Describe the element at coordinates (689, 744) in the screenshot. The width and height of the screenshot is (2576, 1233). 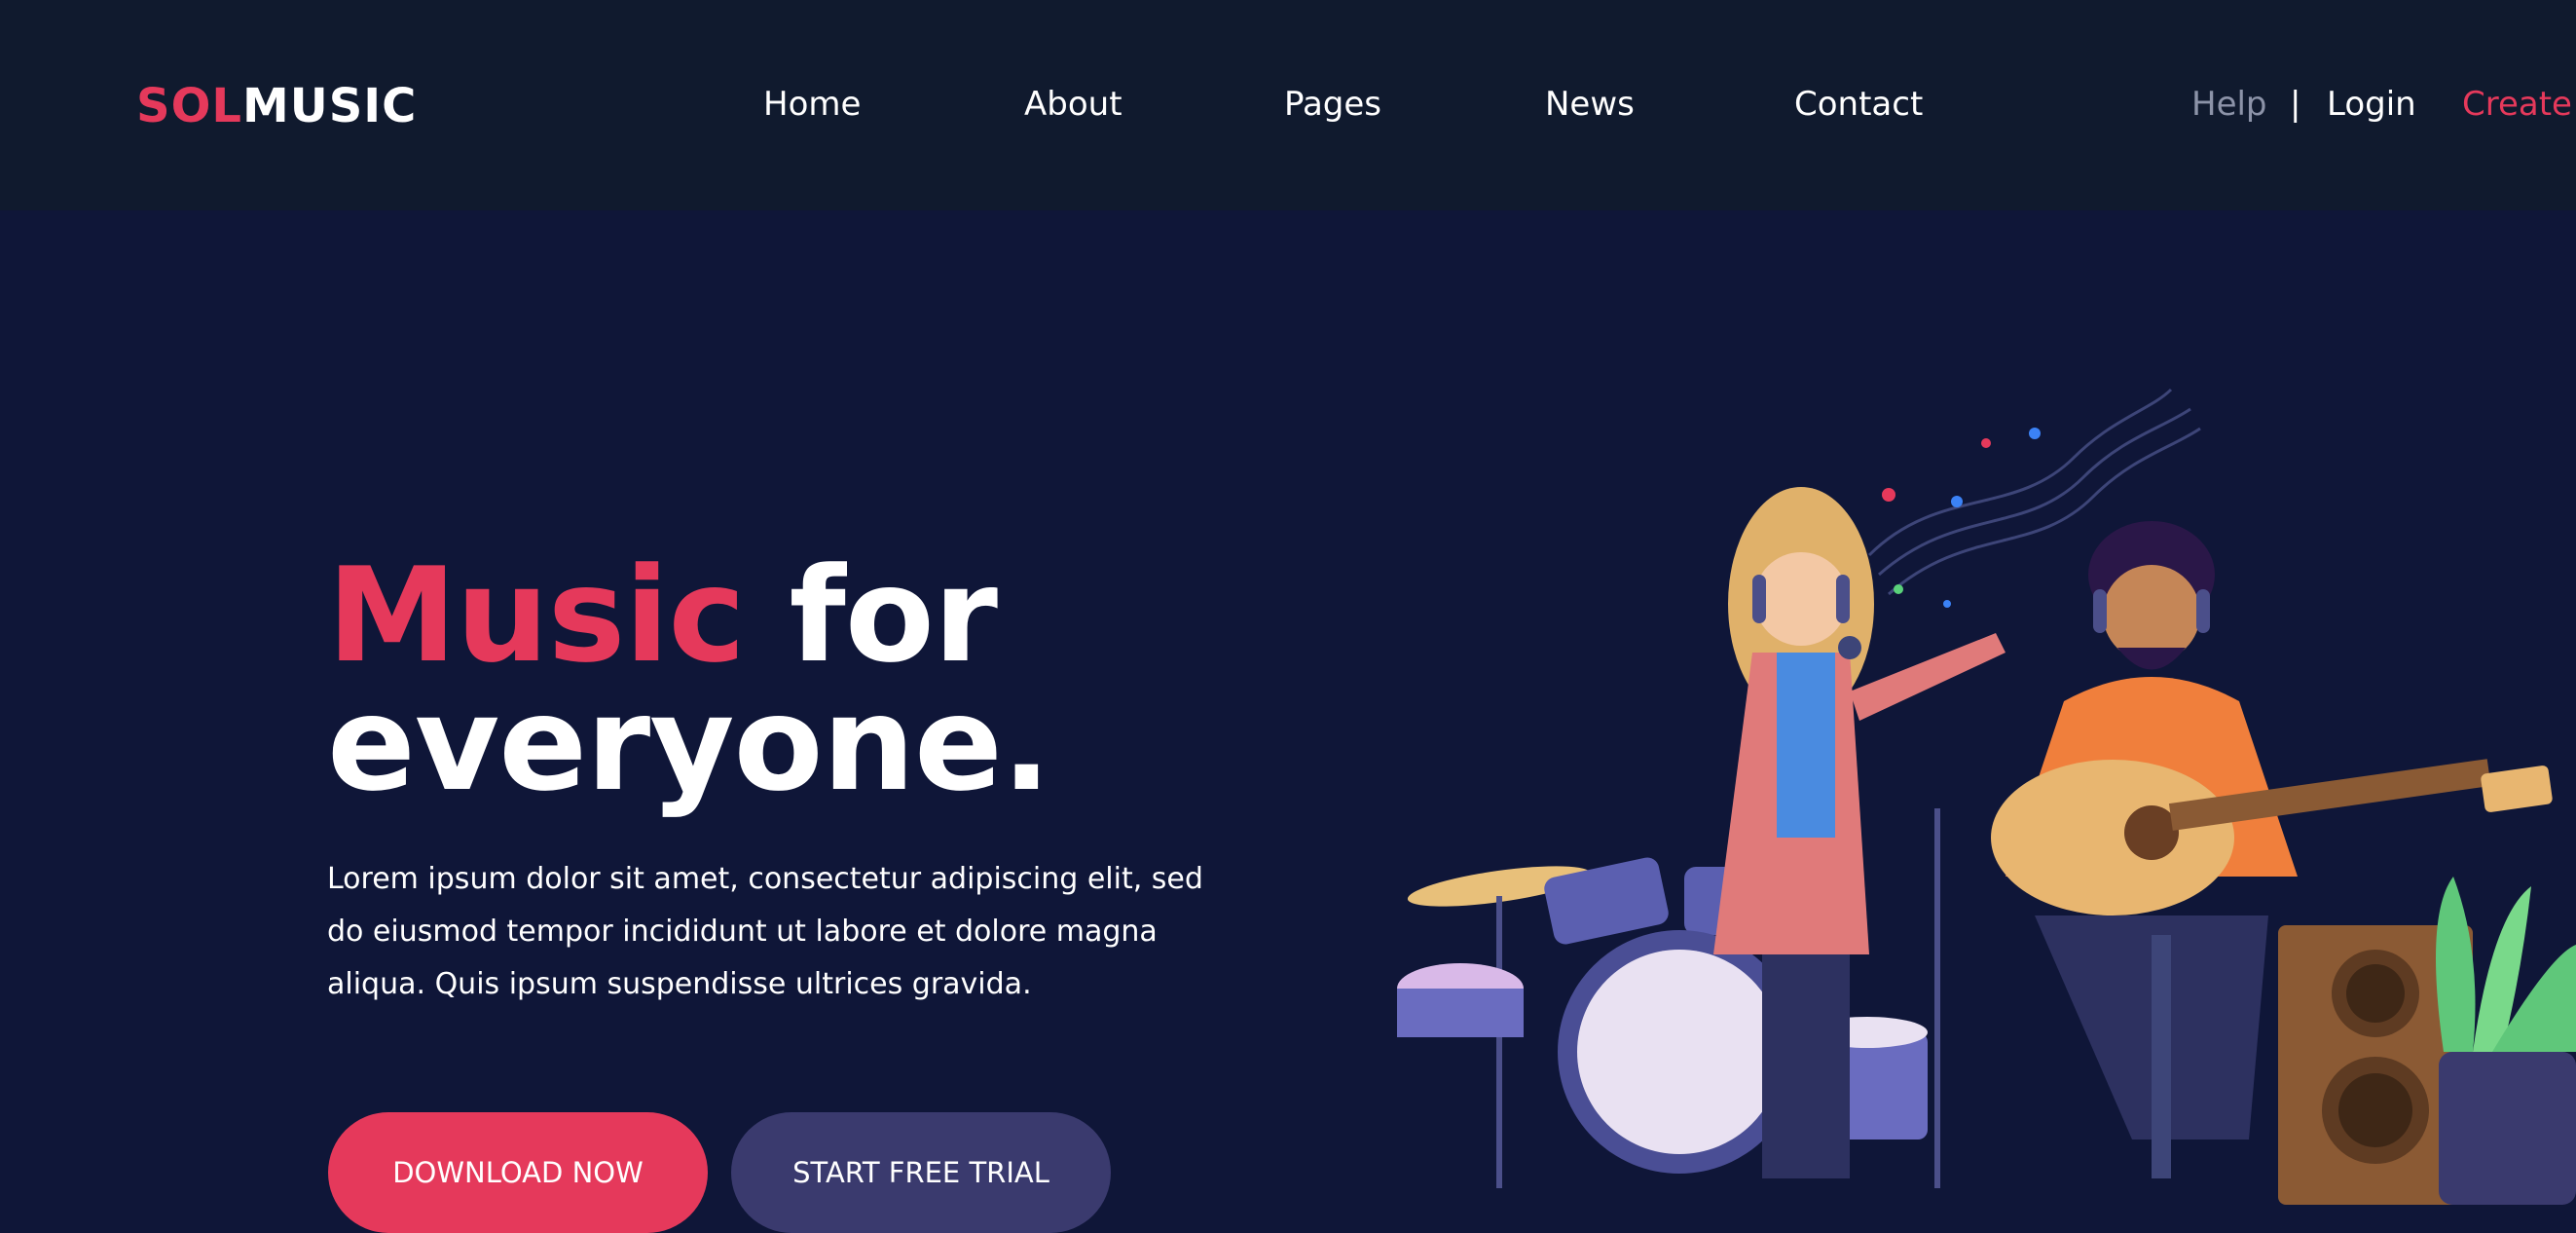
I see `hero-title-line2: everyone.` at that location.